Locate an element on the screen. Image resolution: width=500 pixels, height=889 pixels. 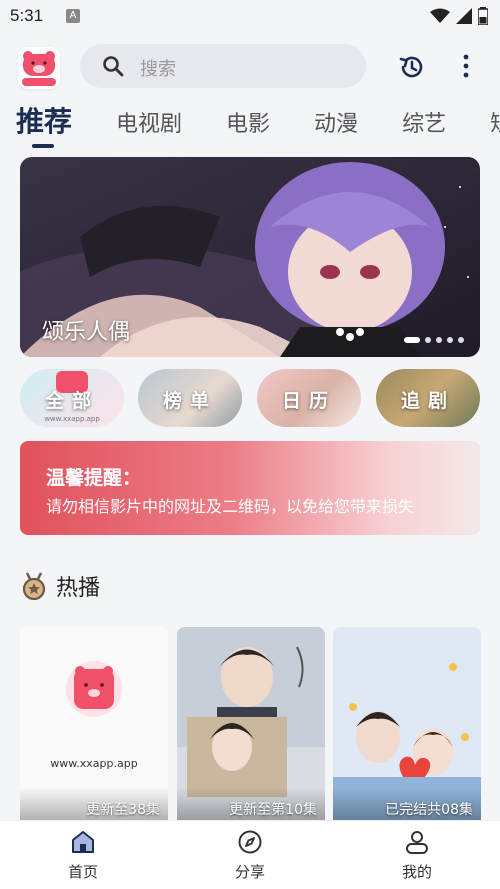
search-input: 搜索 is located at coordinates (158, 68).